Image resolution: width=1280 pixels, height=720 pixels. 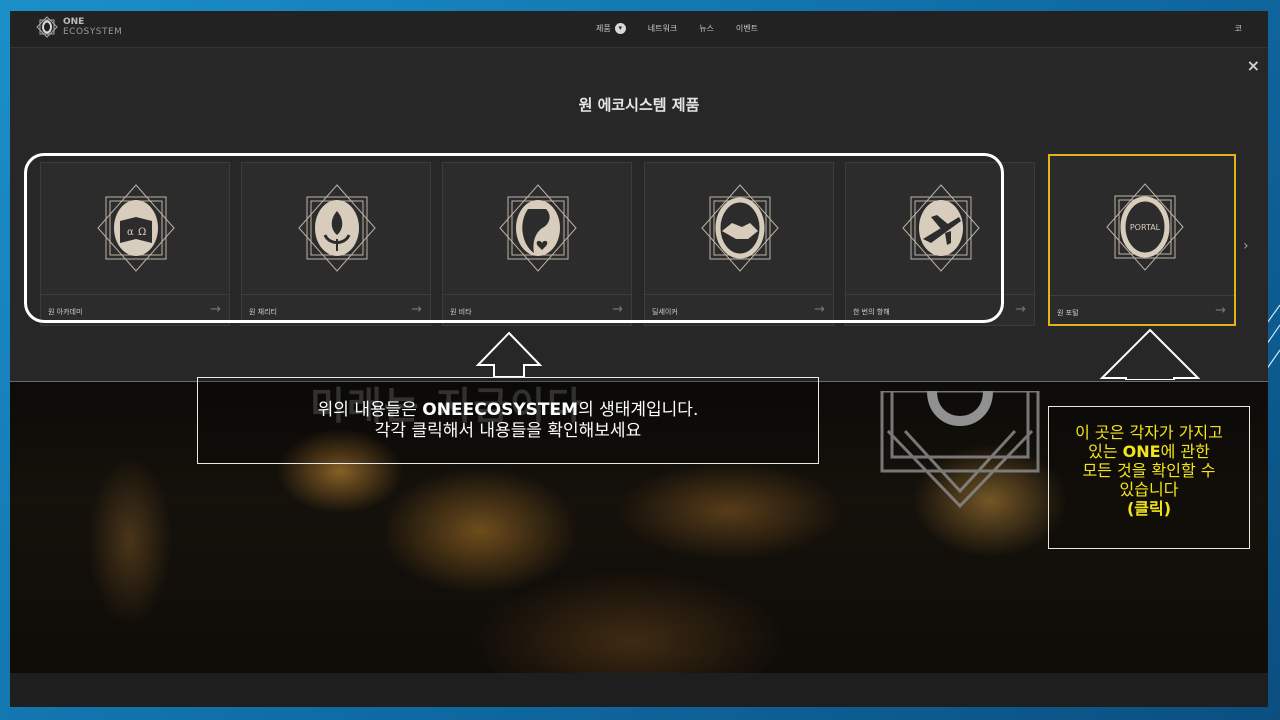 I want to click on brand-logo: ONE ECOSYSTEM, so click(x=79, y=27).